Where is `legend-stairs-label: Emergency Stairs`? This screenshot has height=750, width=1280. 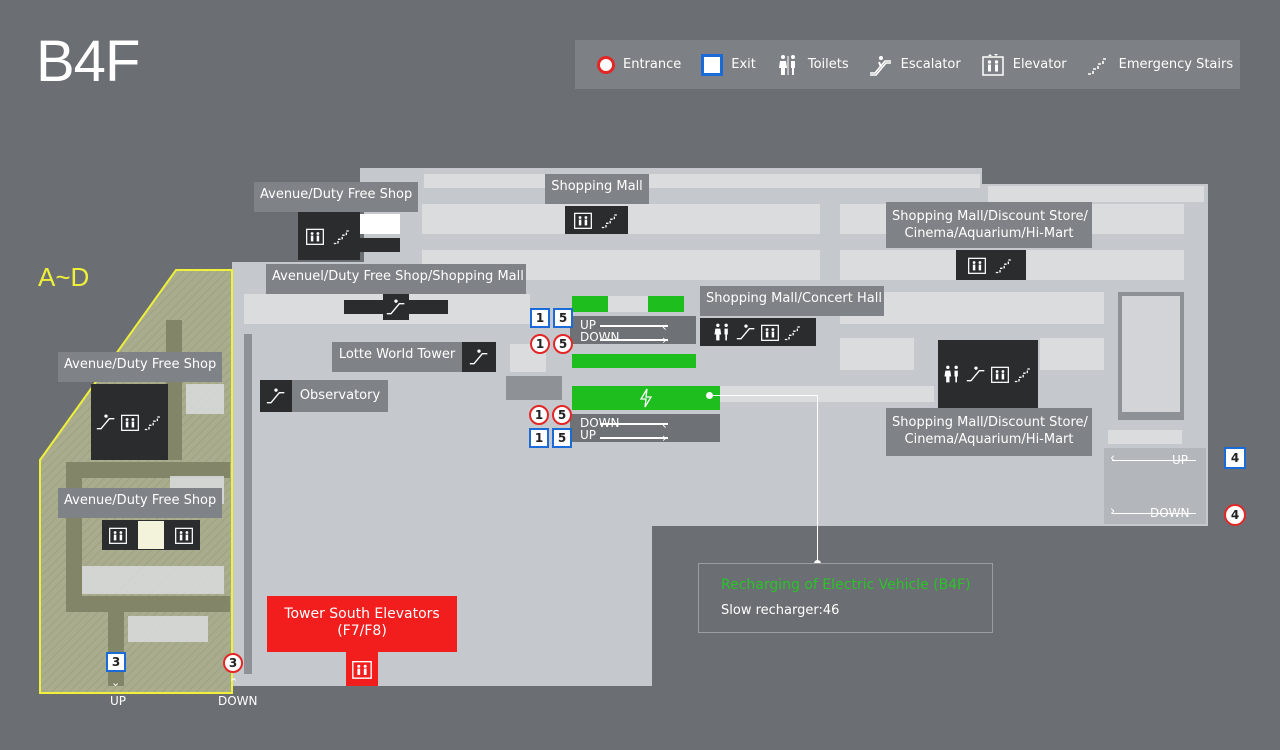 legend-stairs-label: Emergency Stairs is located at coordinates (1176, 64).